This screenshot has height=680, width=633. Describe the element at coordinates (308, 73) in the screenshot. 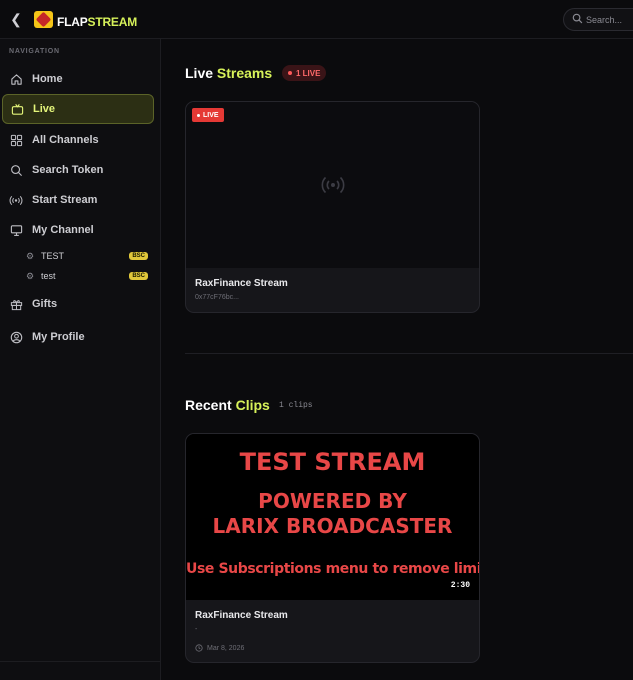

I see `live-count-label: 1 LIVE` at that location.